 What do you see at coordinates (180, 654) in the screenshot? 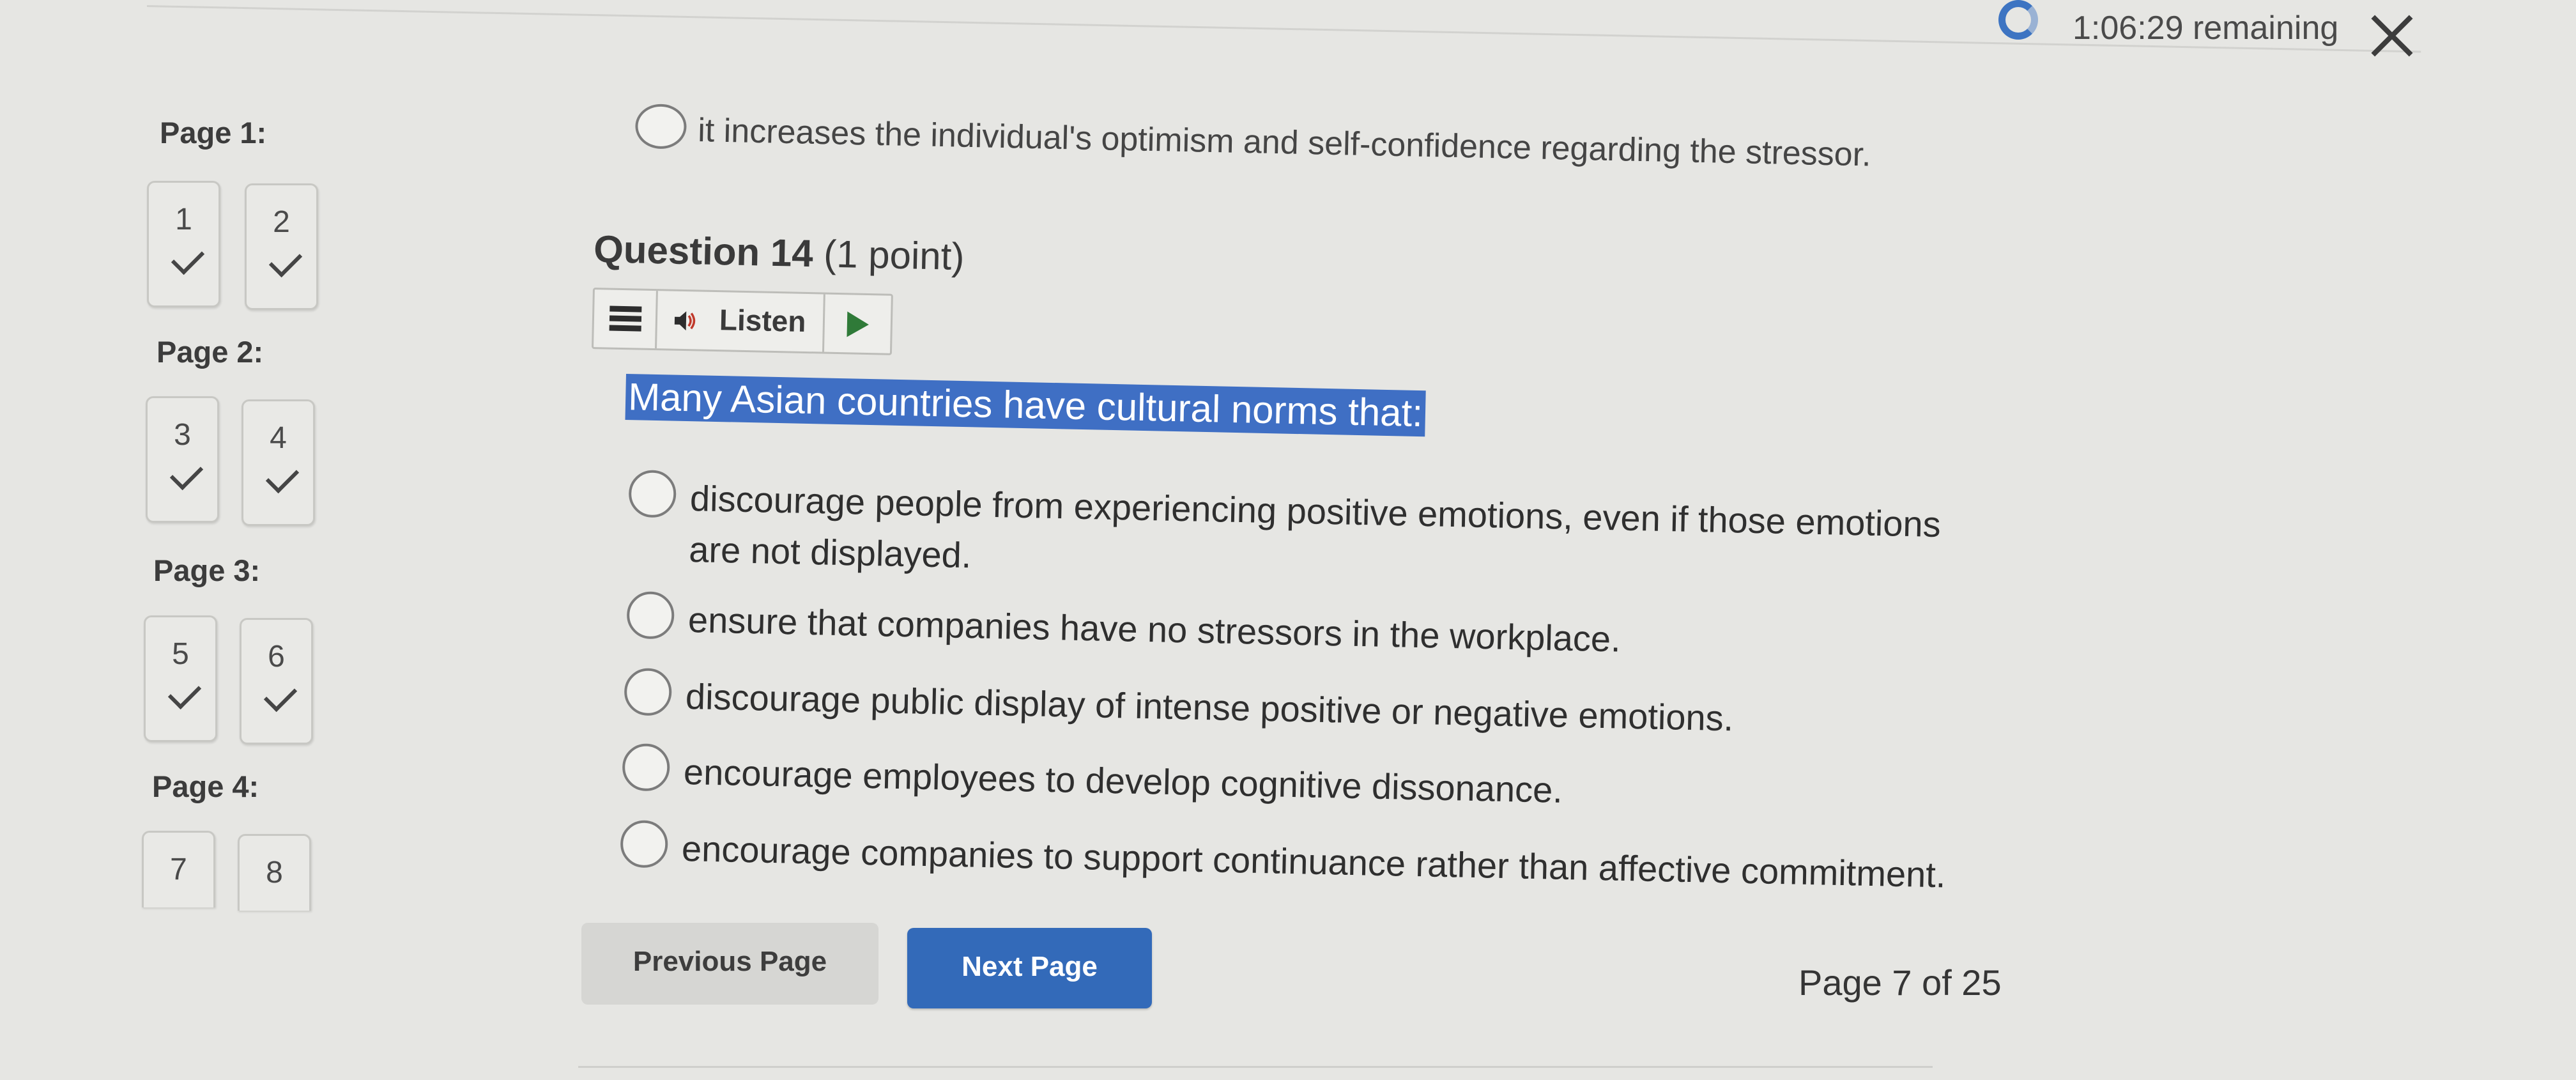
I see `nav-question-number: 5` at bounding box center [180, 654].